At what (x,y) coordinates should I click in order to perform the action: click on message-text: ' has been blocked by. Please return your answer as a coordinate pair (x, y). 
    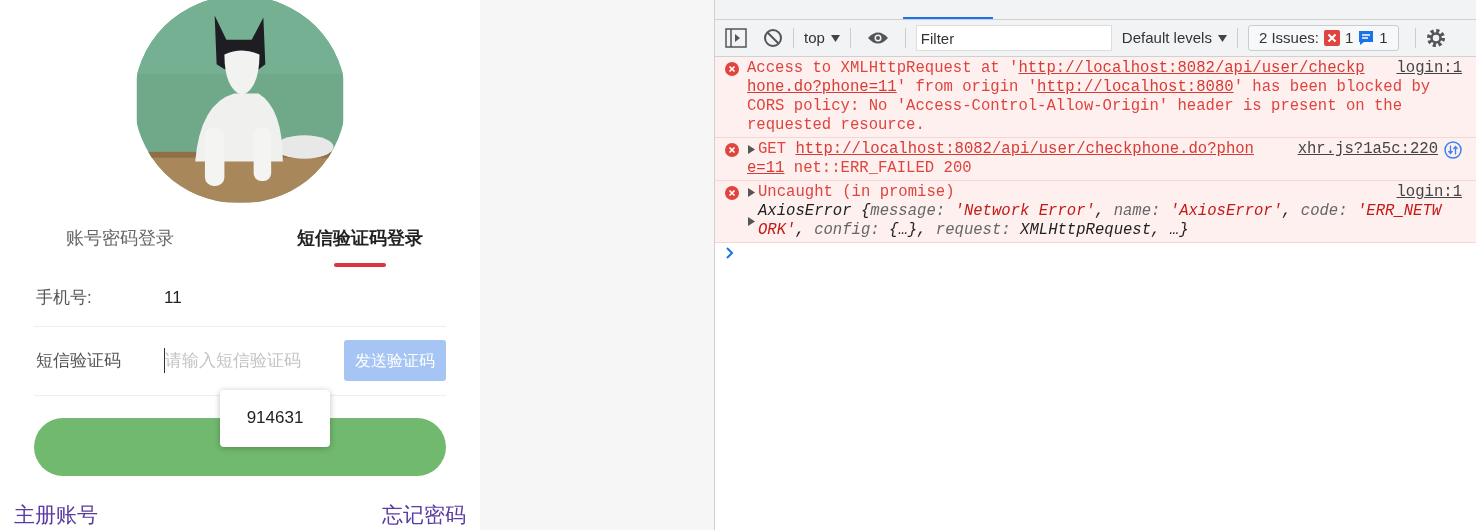
    Looking at the image, I should click on (1332, 87).